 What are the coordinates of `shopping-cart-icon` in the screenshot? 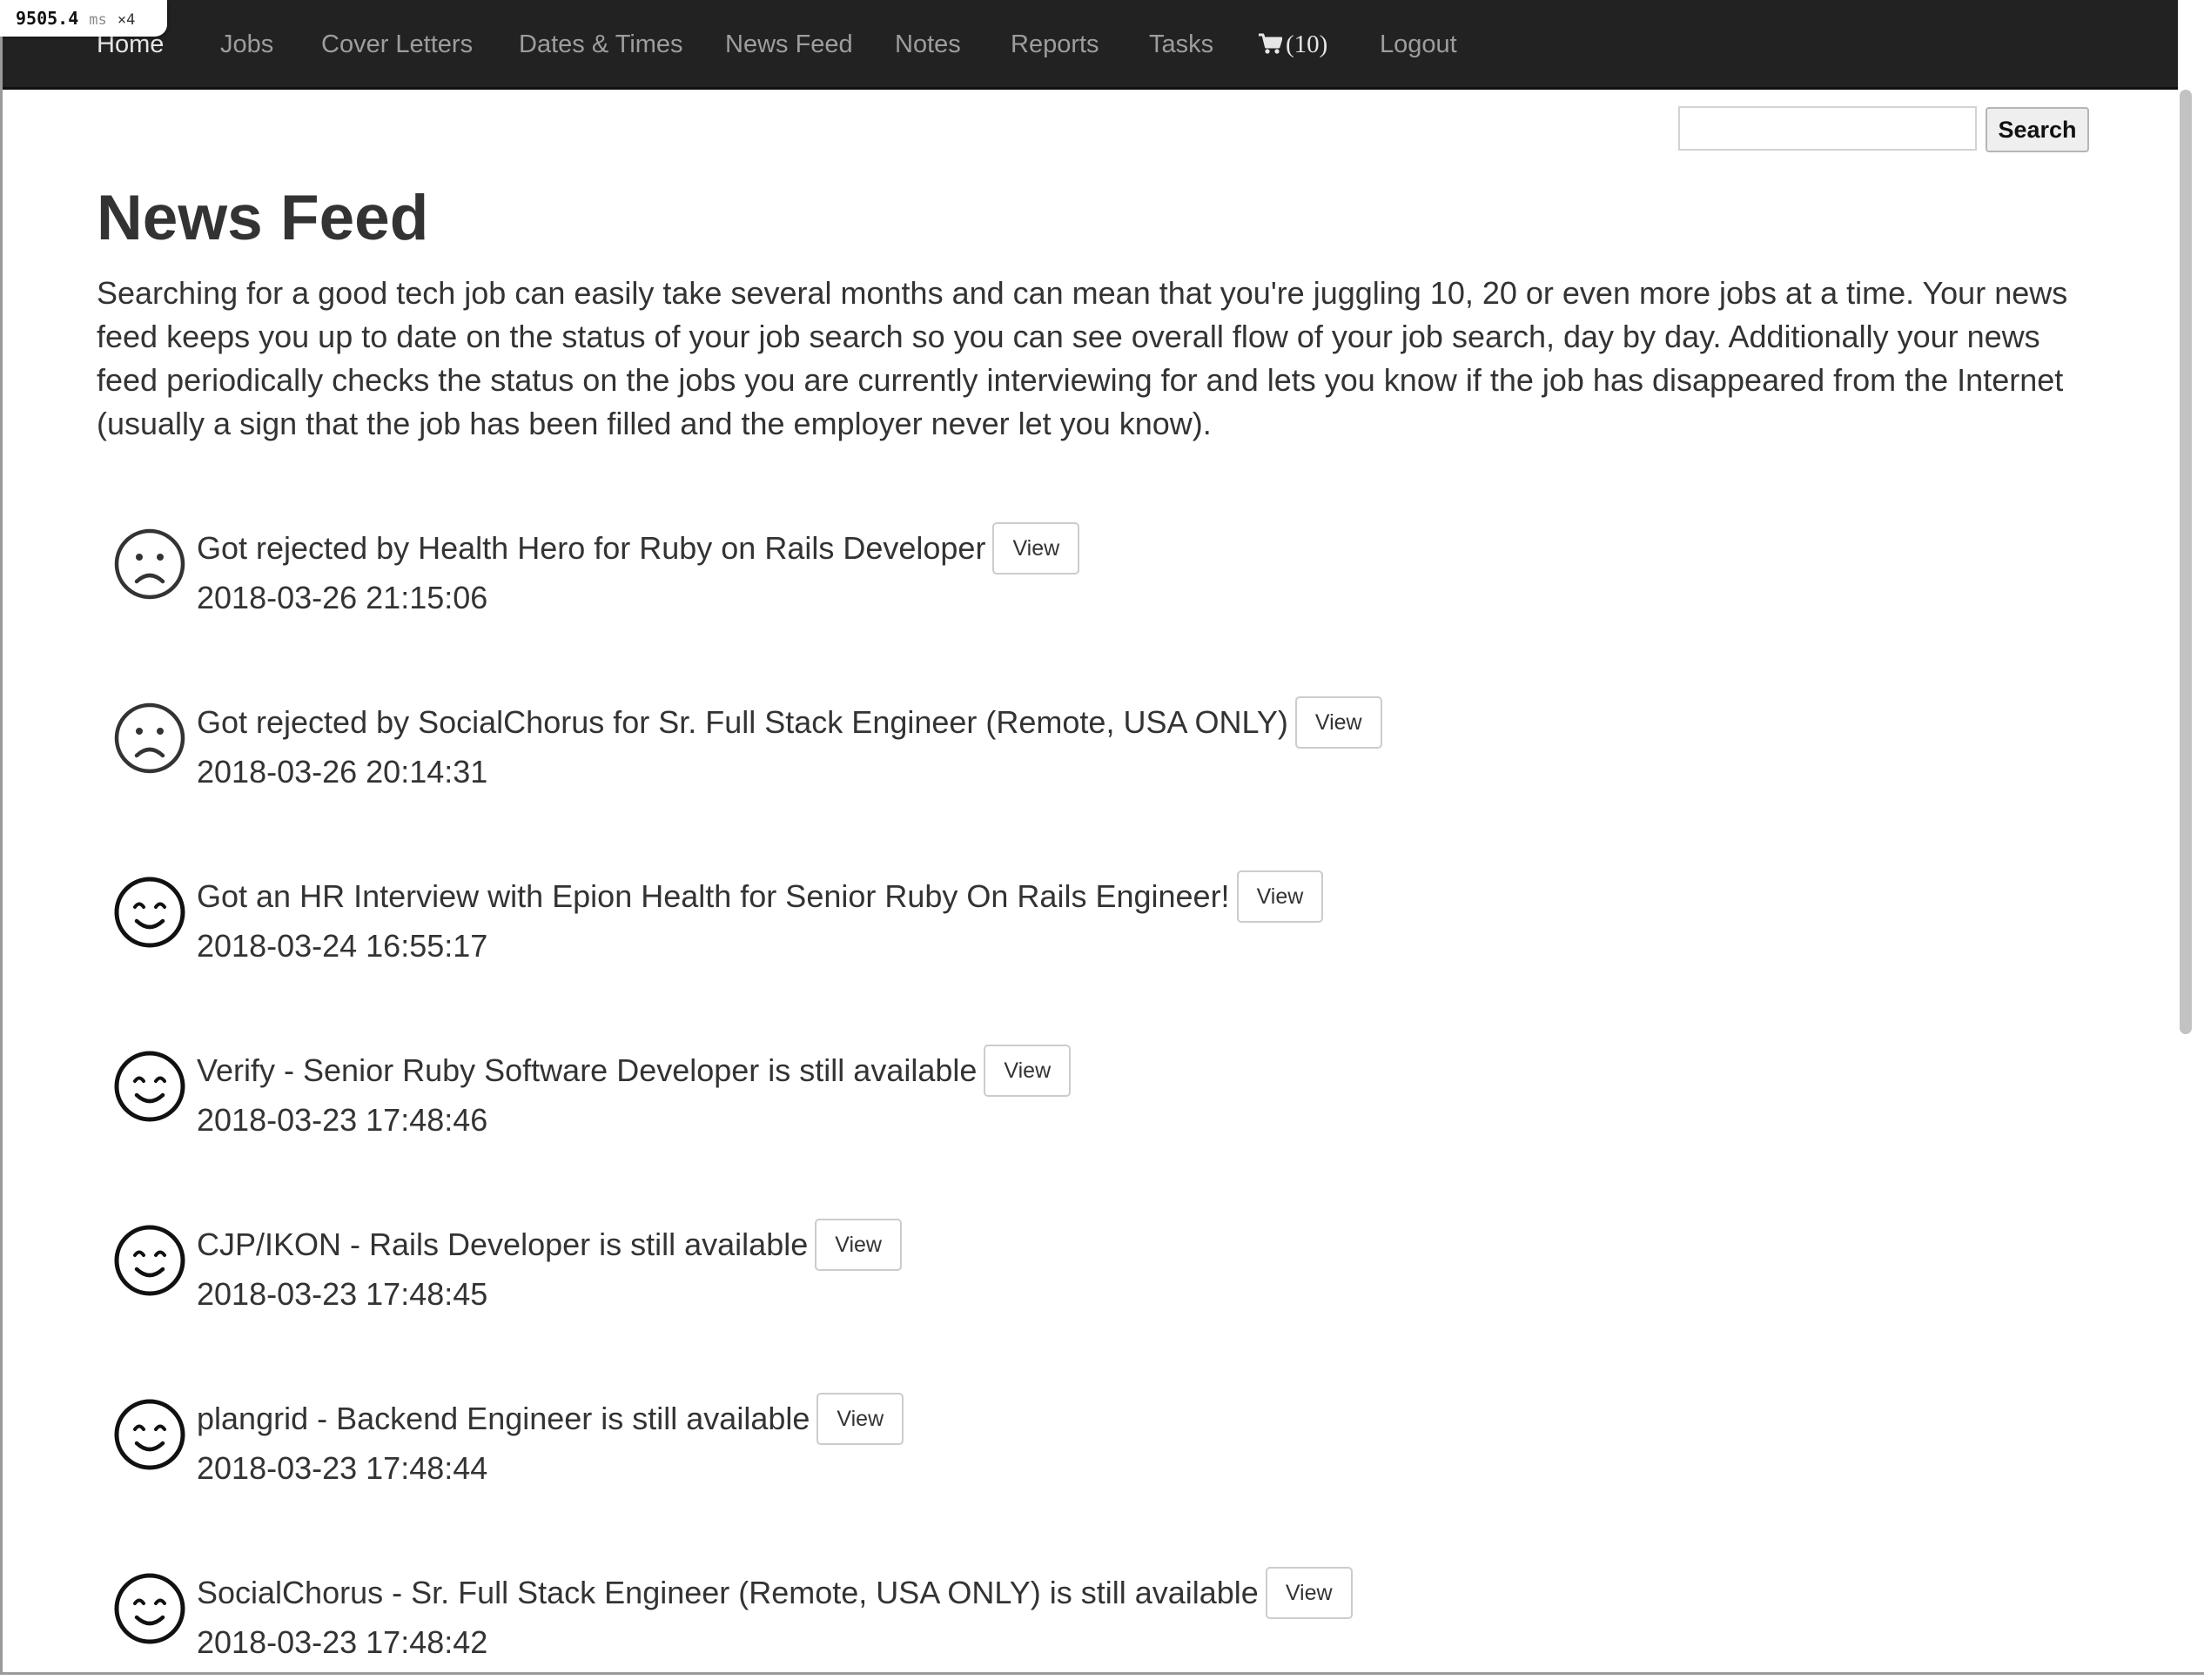 It's located at (1270, 47).